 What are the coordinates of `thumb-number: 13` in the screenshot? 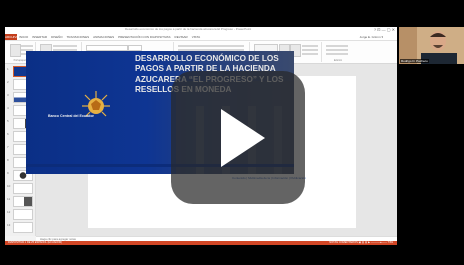 It's located at (9, 225).